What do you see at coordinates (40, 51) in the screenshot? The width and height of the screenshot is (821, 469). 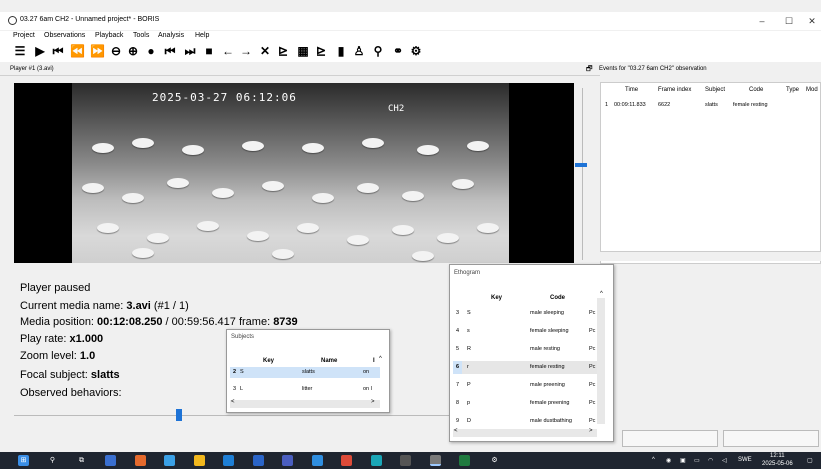 I see `play-icon: ▶` at bounding box center [40, 51].